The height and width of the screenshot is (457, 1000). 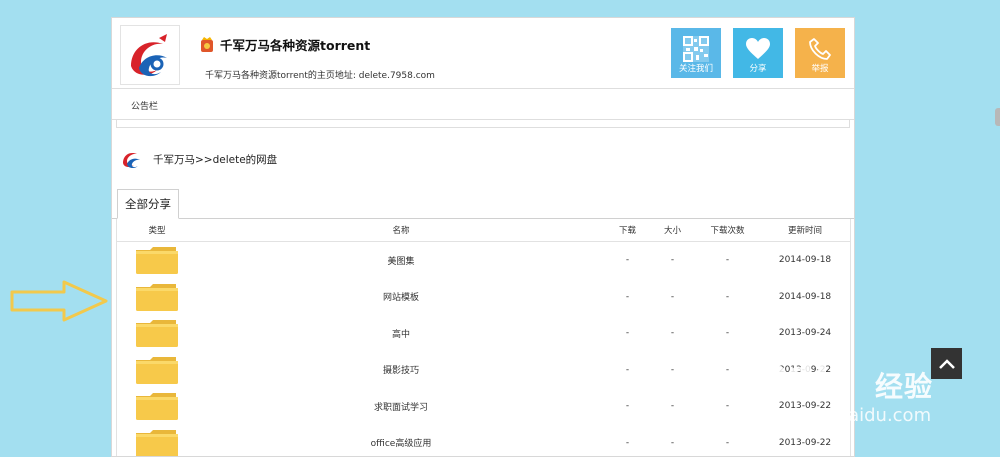 I want to click on back-to-top-button, so click(x=946, y=363).